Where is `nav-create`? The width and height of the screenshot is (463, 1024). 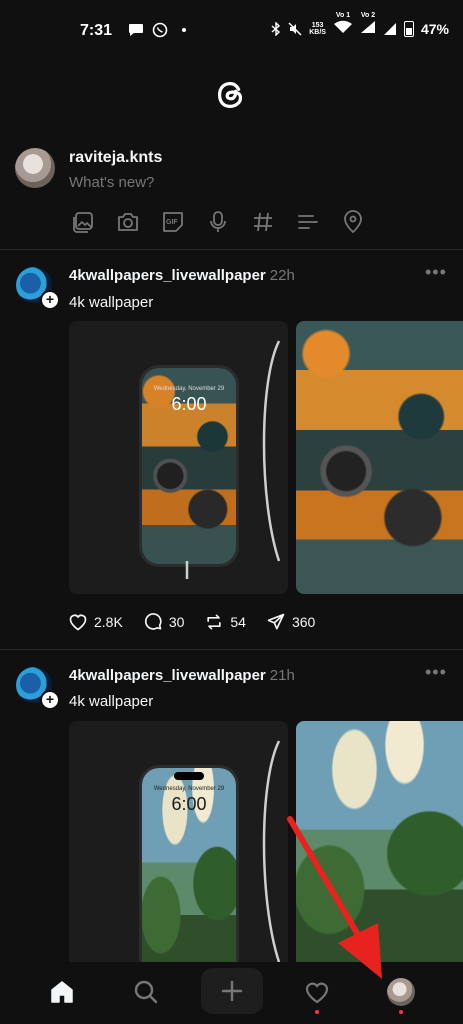 nav-create is located at coordinates (232, 991).